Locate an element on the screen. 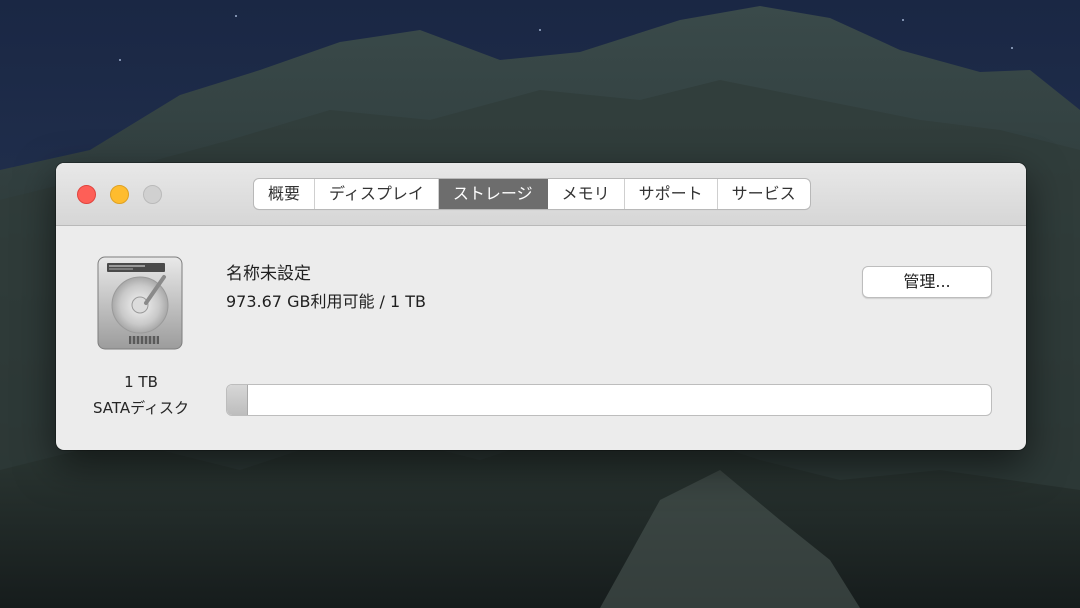 The image size is (1080, 608). drive-type-label: SATAディスク is located at coordinates (141, 408).